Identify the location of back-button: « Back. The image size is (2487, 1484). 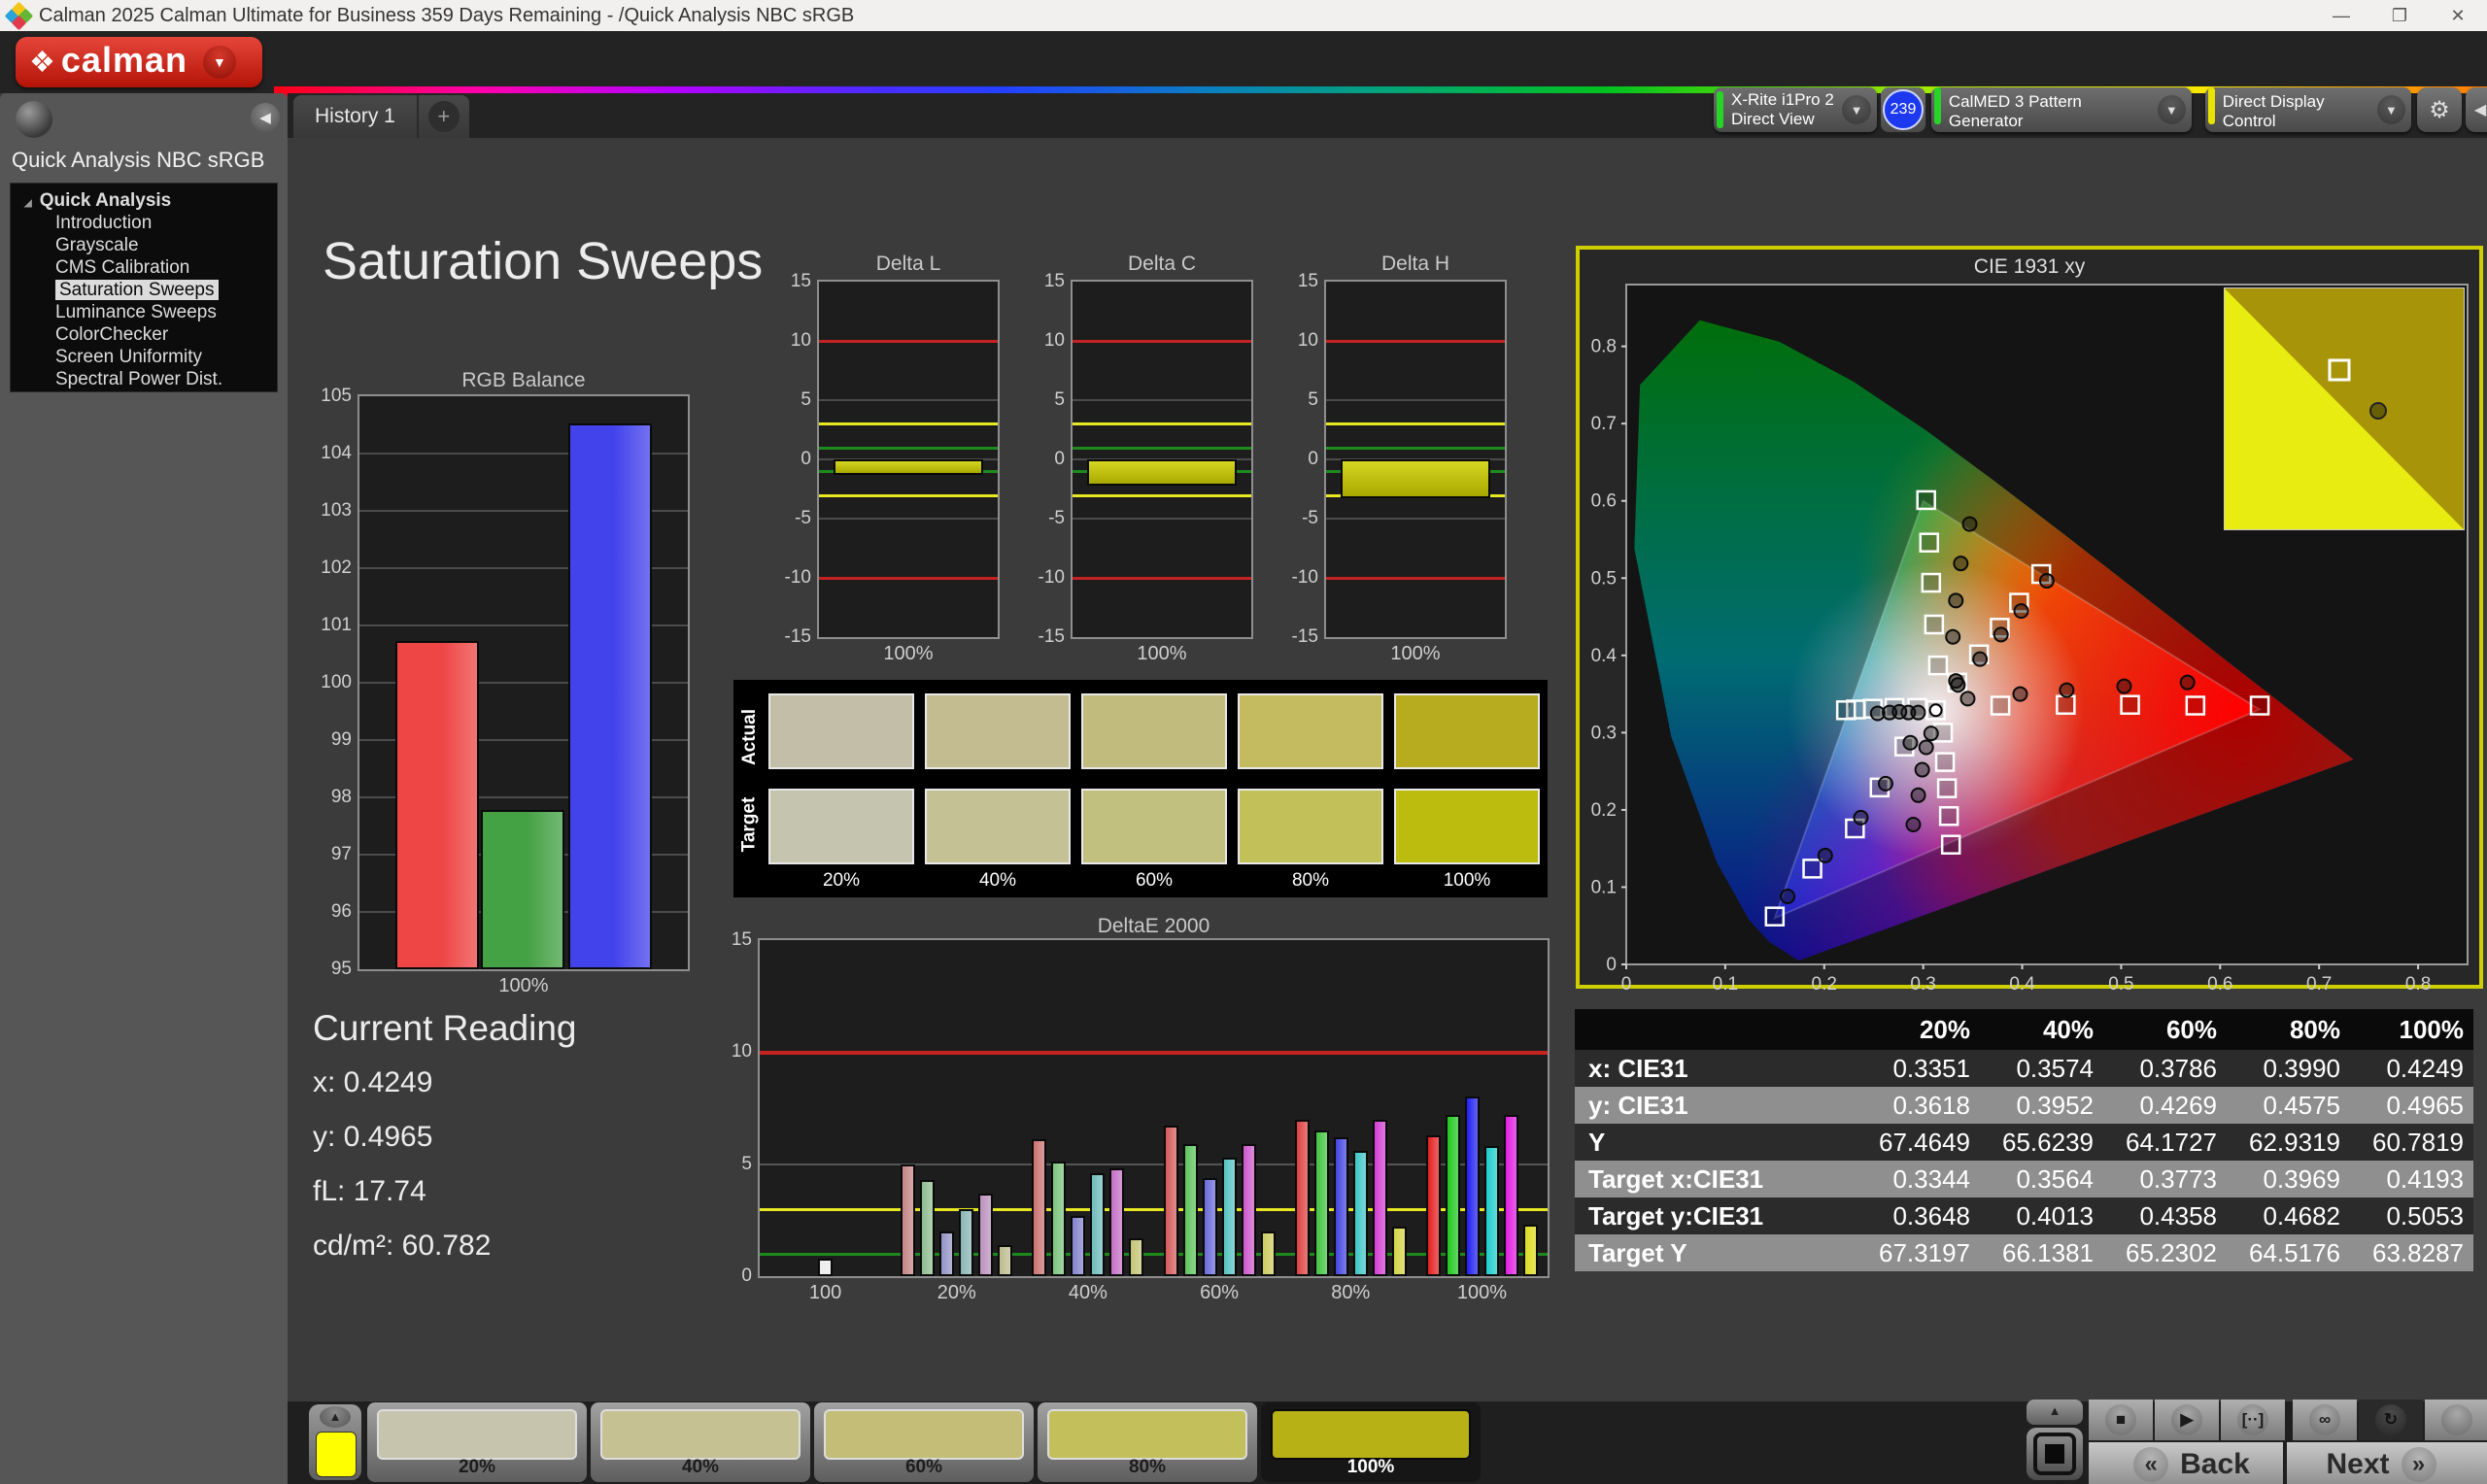
(2186, 1463).